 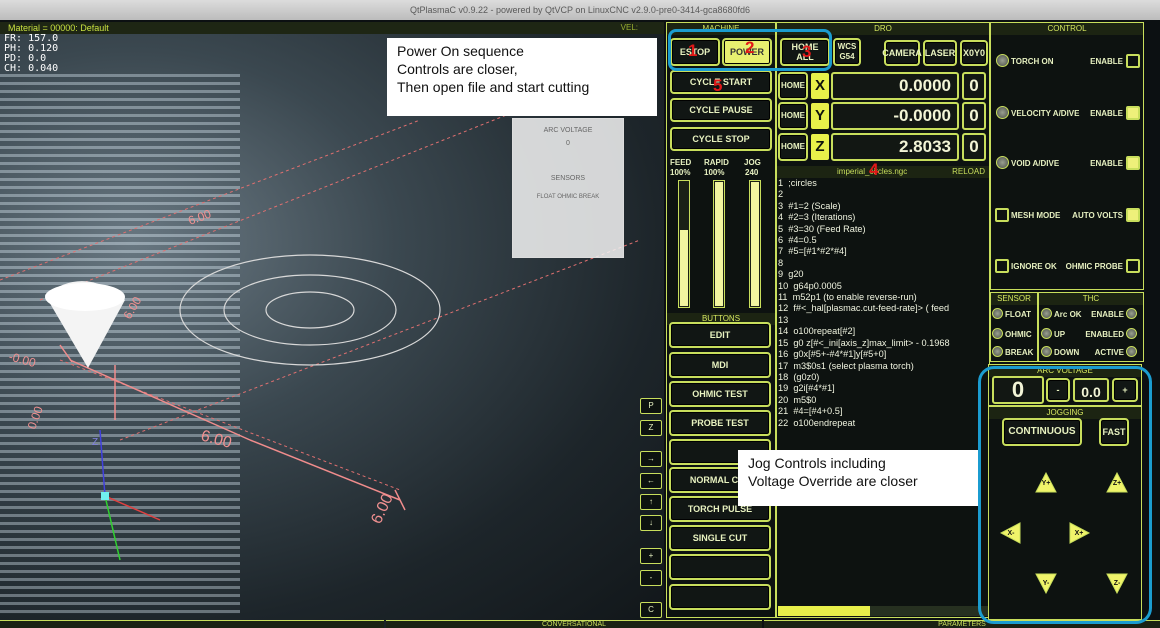 I want to click on home-y-button: HOME, so click(x=793, y=116).